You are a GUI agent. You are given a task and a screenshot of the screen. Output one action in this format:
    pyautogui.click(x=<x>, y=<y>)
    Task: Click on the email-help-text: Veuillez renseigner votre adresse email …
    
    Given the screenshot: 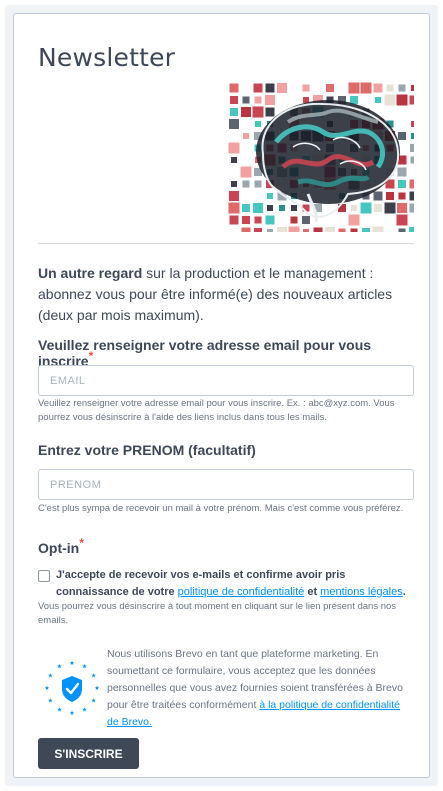 What is the action you would take?
    pyautogui.click(x=216, y=410)
    